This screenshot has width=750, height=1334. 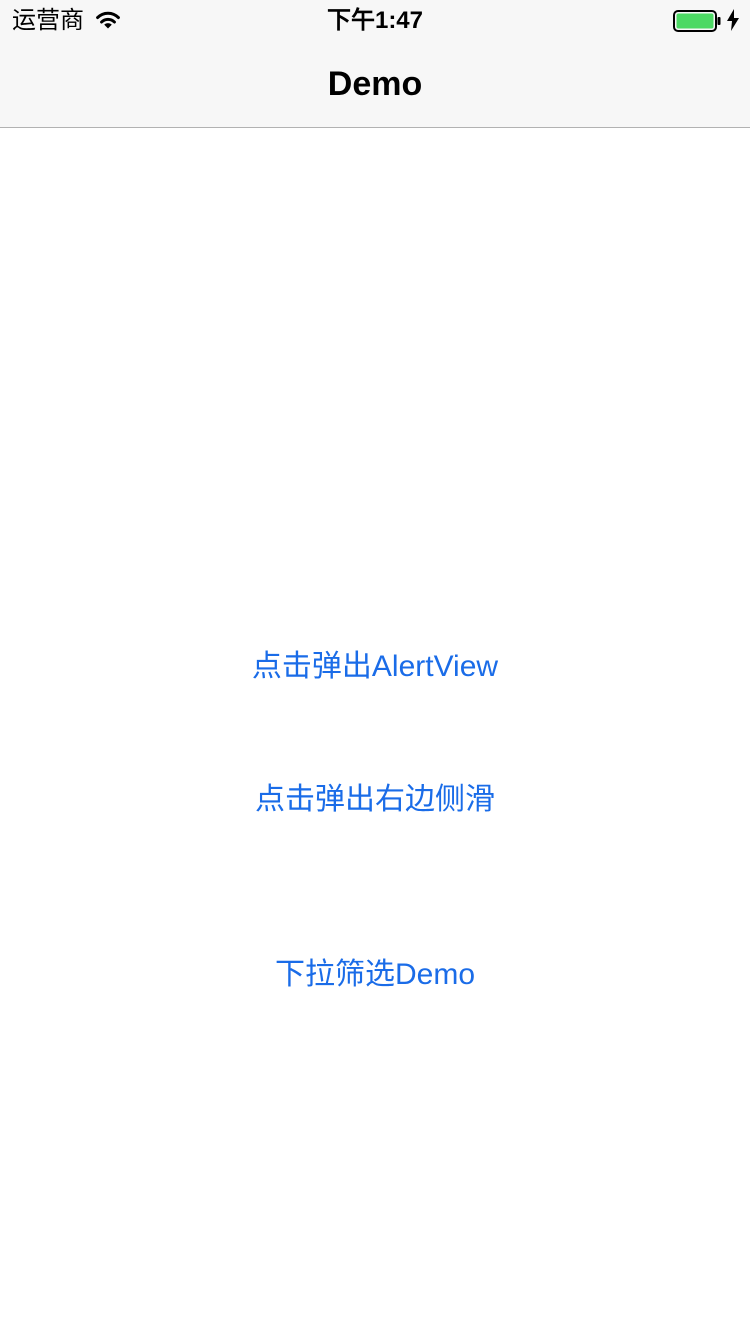 I want to click on status-time: 下午1:47, so click(x=375, y=20).